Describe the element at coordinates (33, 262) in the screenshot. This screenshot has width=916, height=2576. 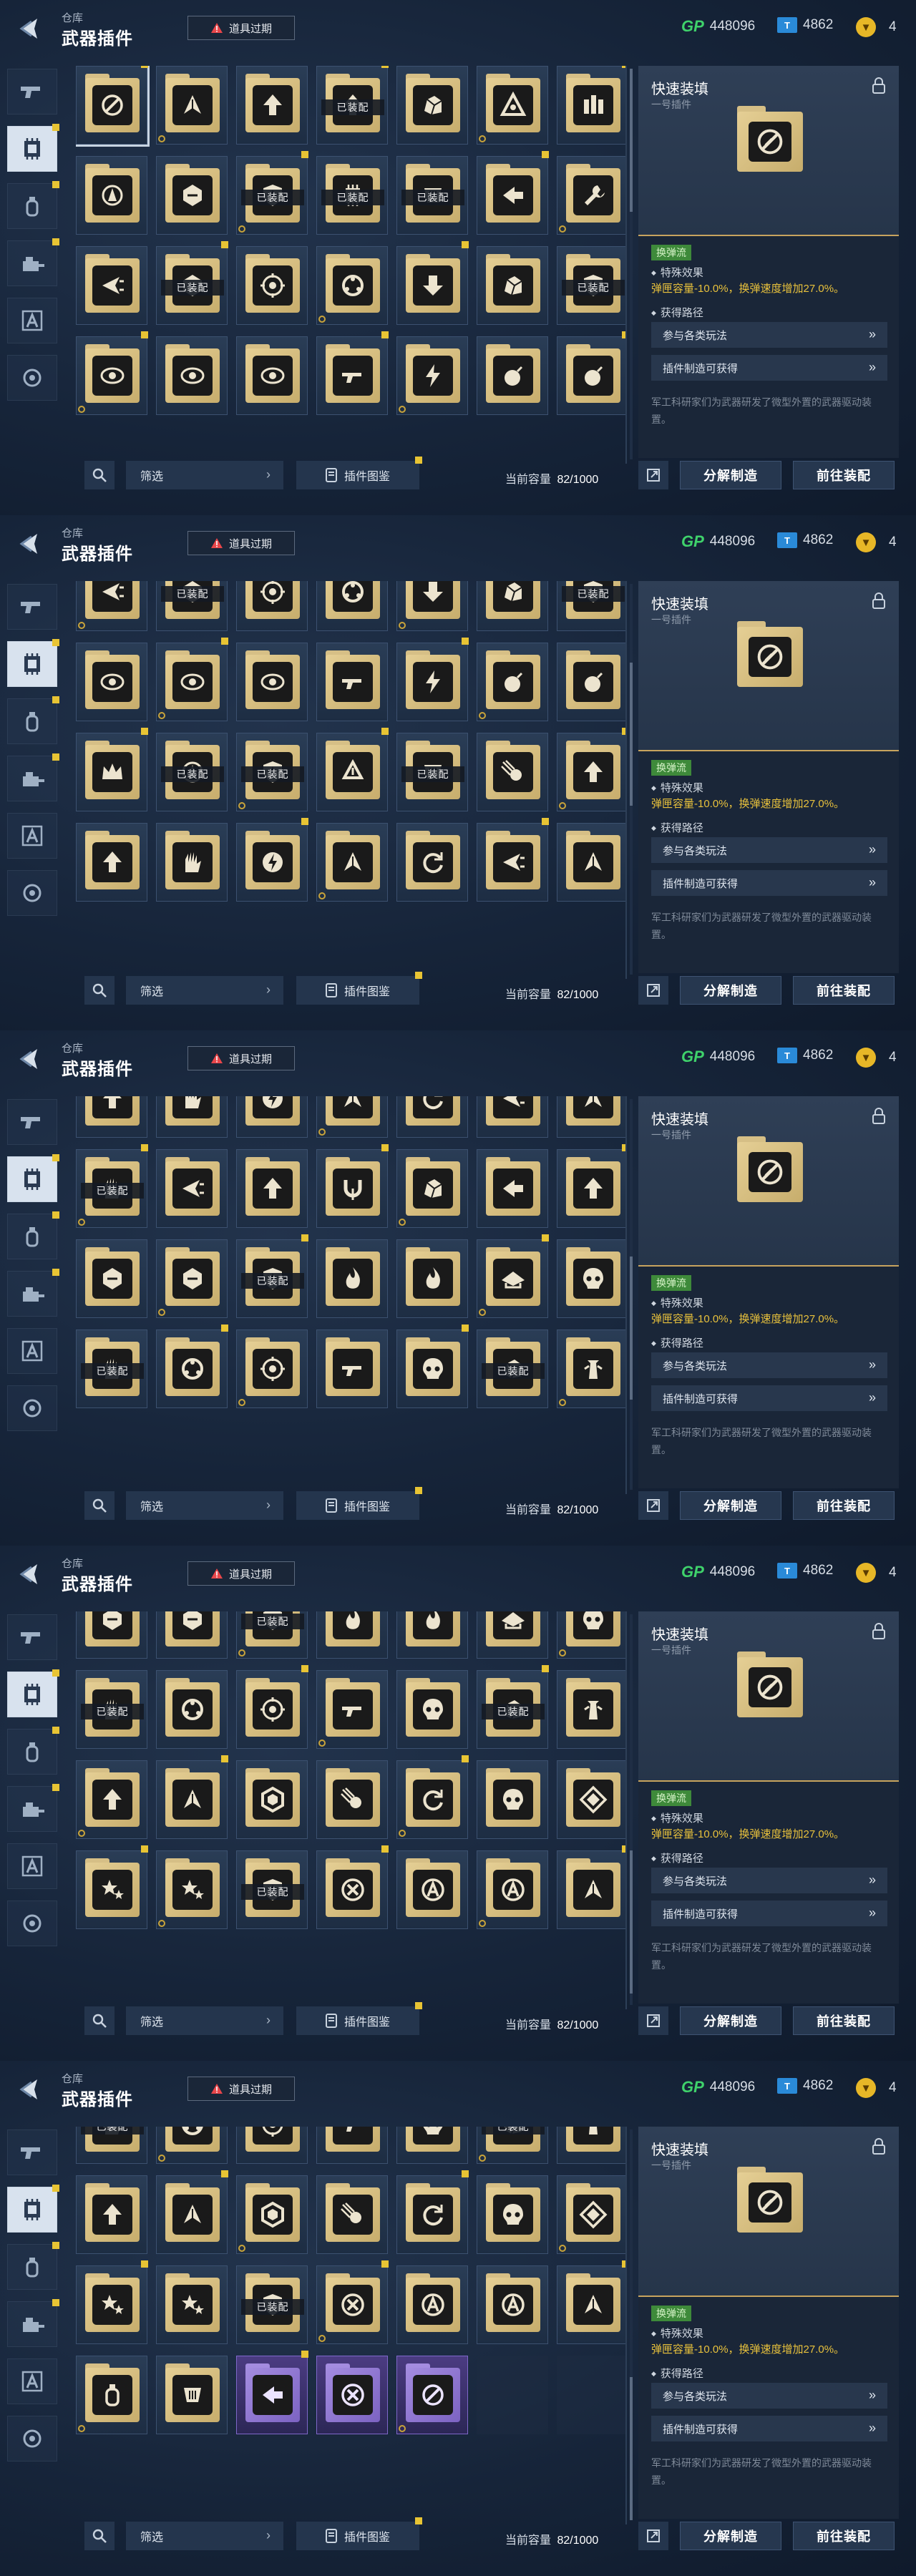
I see `sidebar-tab-turret` at that location.